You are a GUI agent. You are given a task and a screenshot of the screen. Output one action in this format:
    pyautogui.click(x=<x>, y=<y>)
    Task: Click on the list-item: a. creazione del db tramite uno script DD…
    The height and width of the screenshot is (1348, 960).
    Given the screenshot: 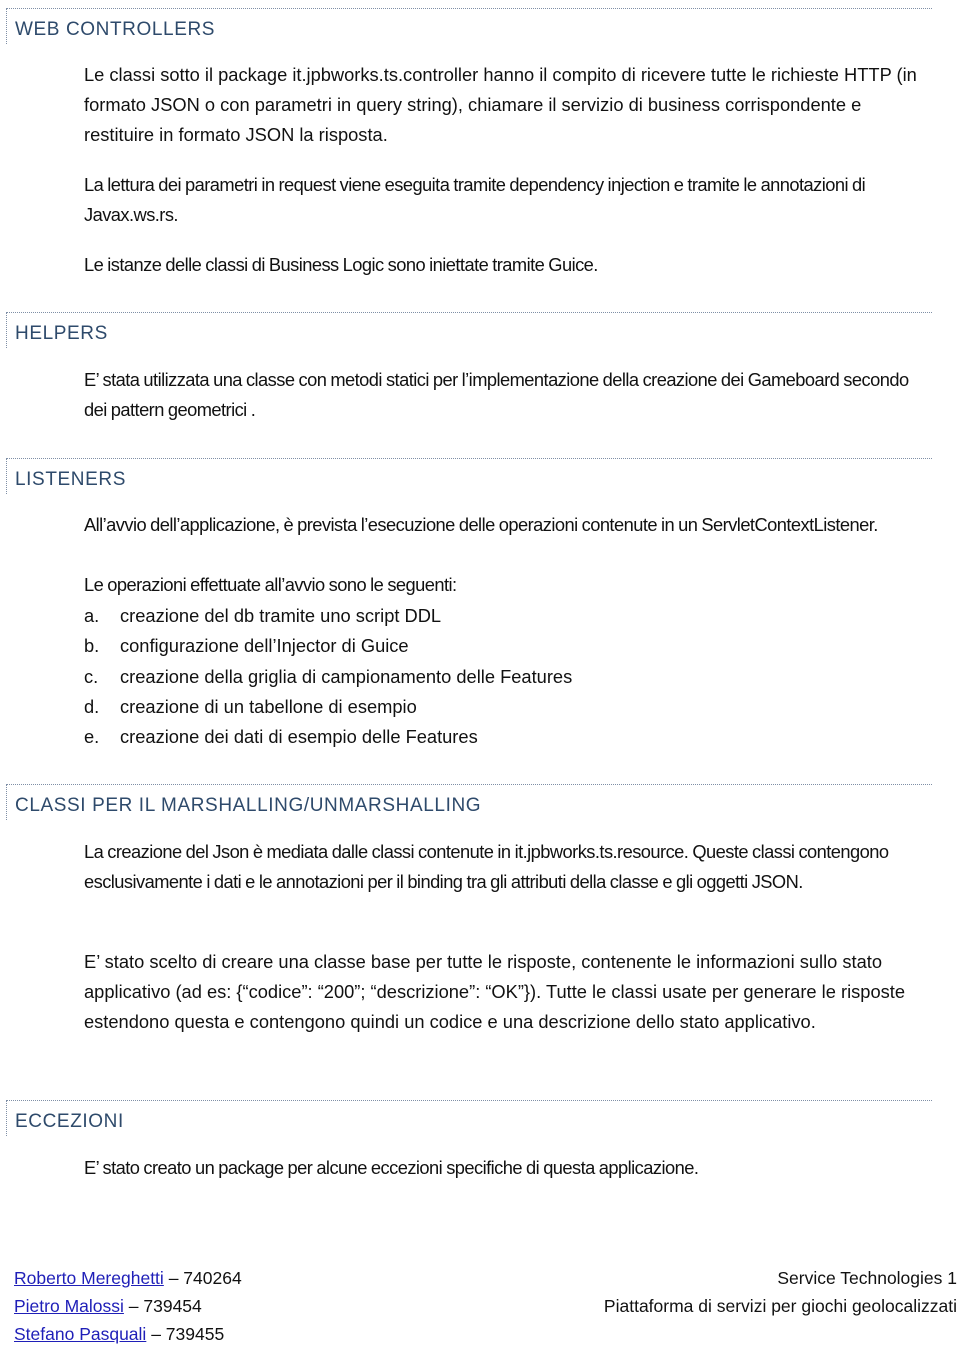 What is the action you would take?
    pyautogui.click(x=328, y=616)
    